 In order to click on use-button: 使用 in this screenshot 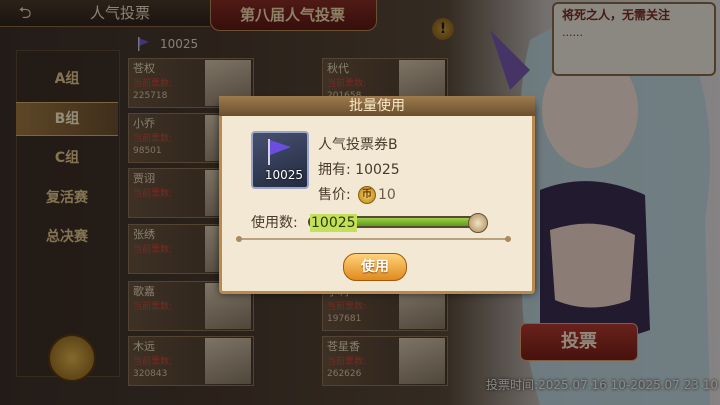, I will do `click(375, 267)`.